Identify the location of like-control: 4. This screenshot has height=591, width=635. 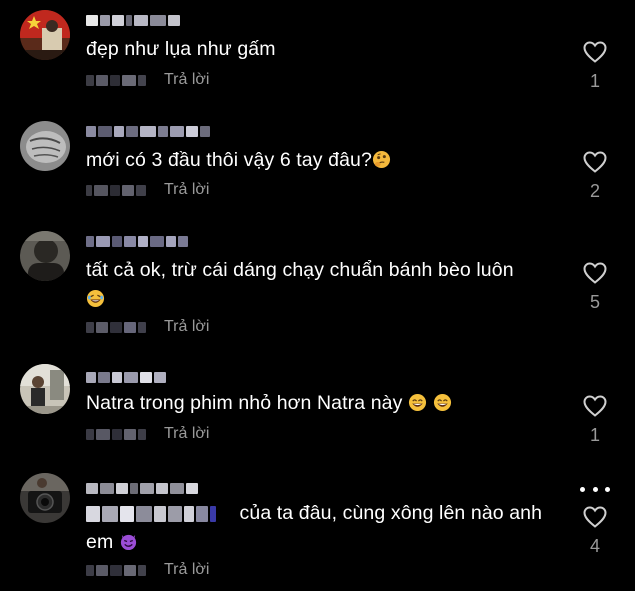
(595, 531).